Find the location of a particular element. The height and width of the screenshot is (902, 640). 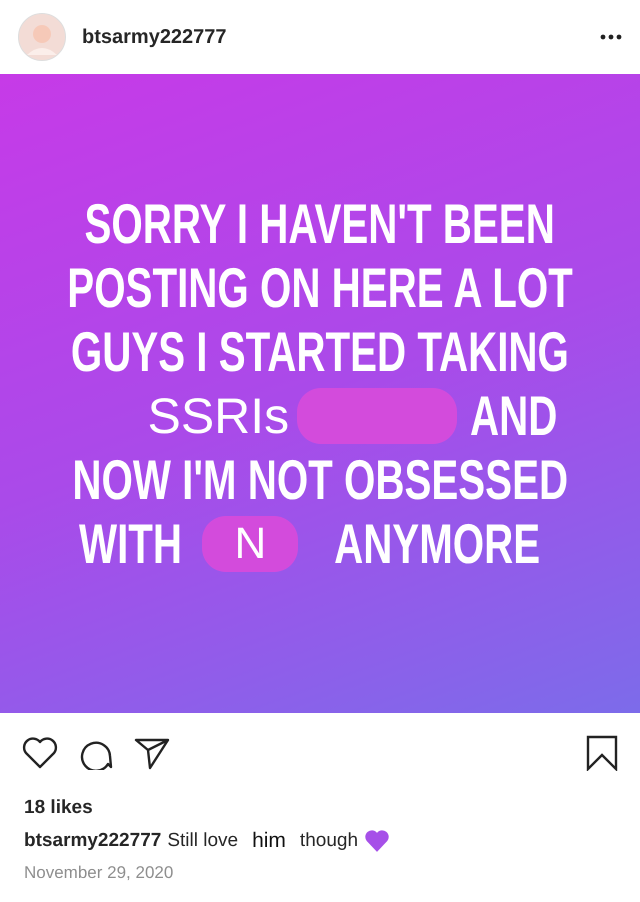

scribble-patch: N is located at coordinates (250, 544).